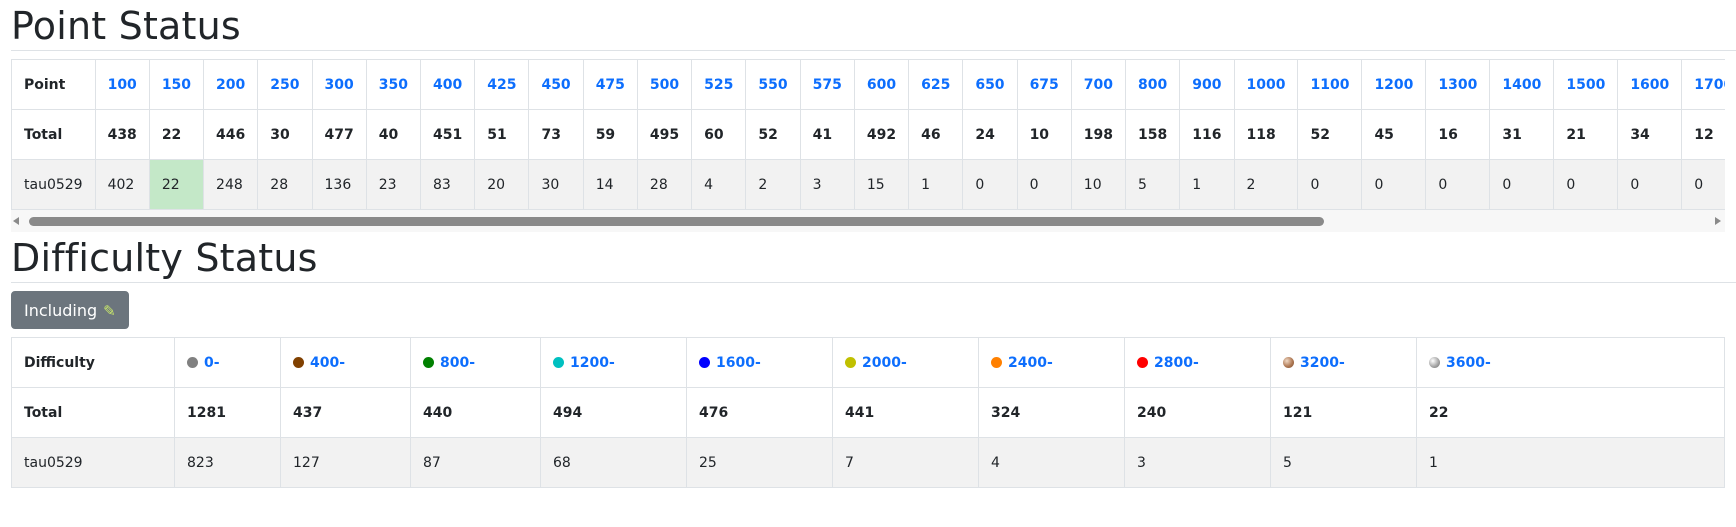  Describe the element at coordinates (905, 362) in the screenshot. I see `difficulty-link-2000: 2000-` at that location.